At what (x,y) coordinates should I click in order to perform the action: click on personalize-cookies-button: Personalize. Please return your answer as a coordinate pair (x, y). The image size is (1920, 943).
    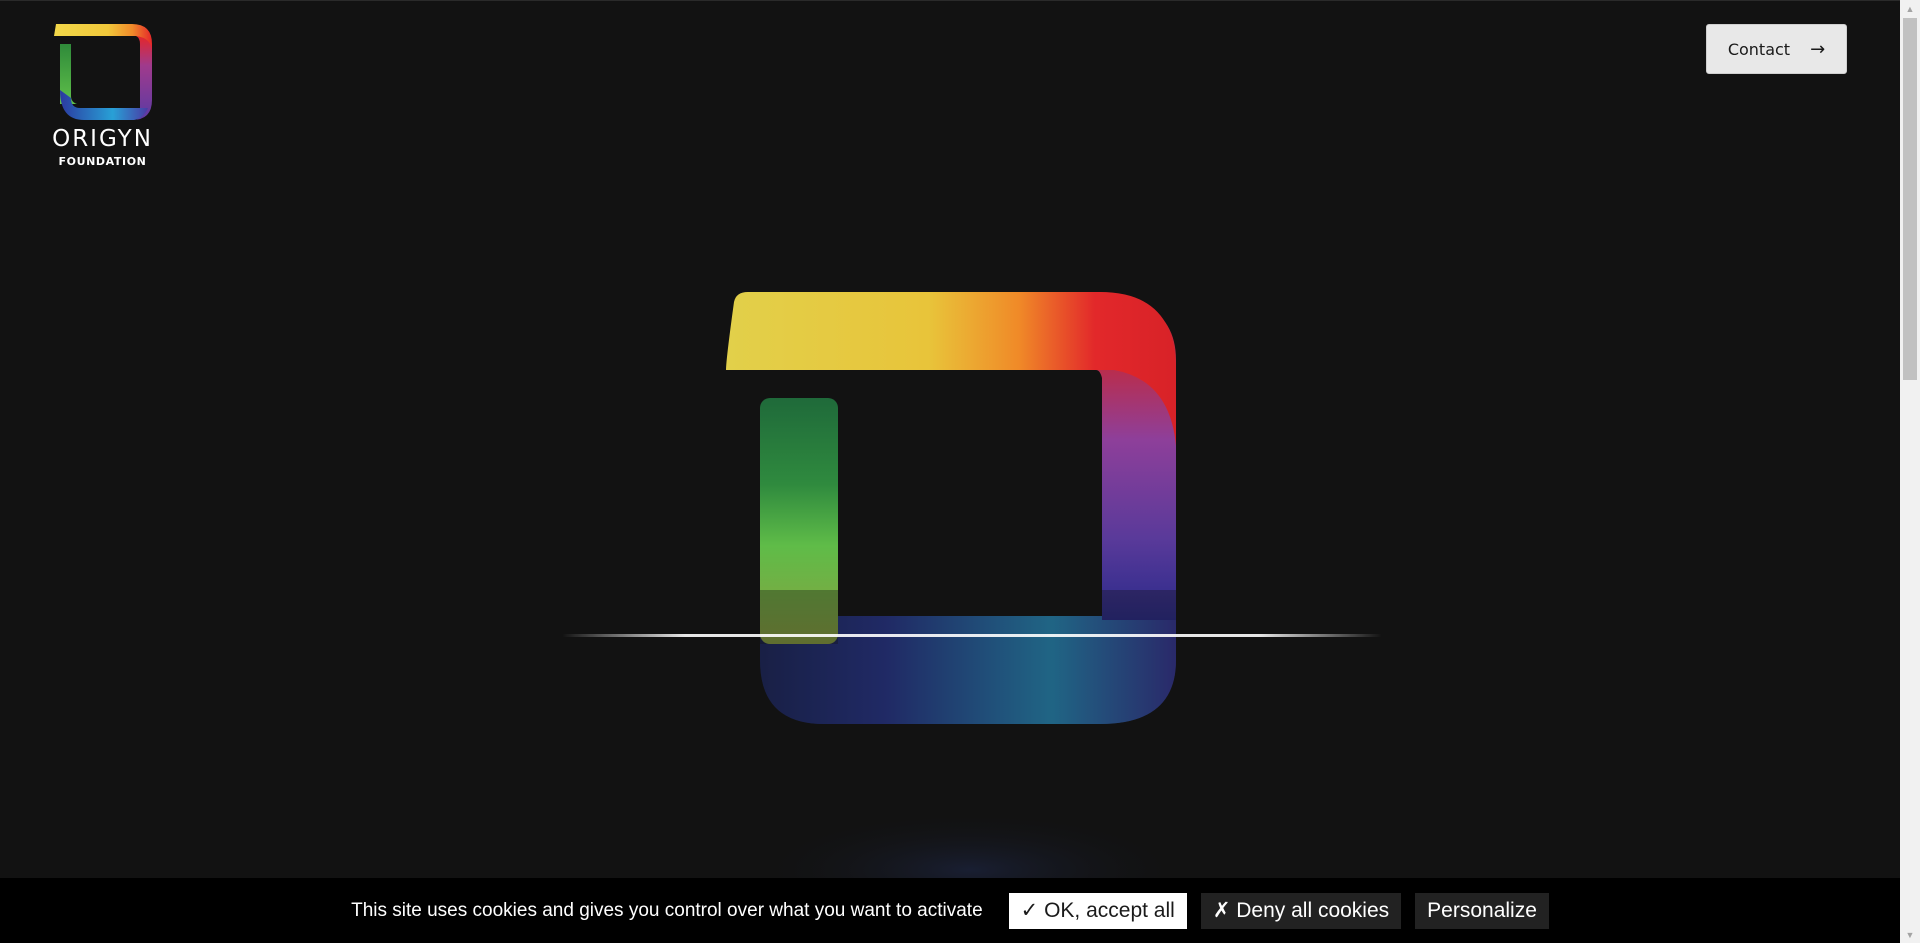
    Looking at the image, I should click on (1482, 910).